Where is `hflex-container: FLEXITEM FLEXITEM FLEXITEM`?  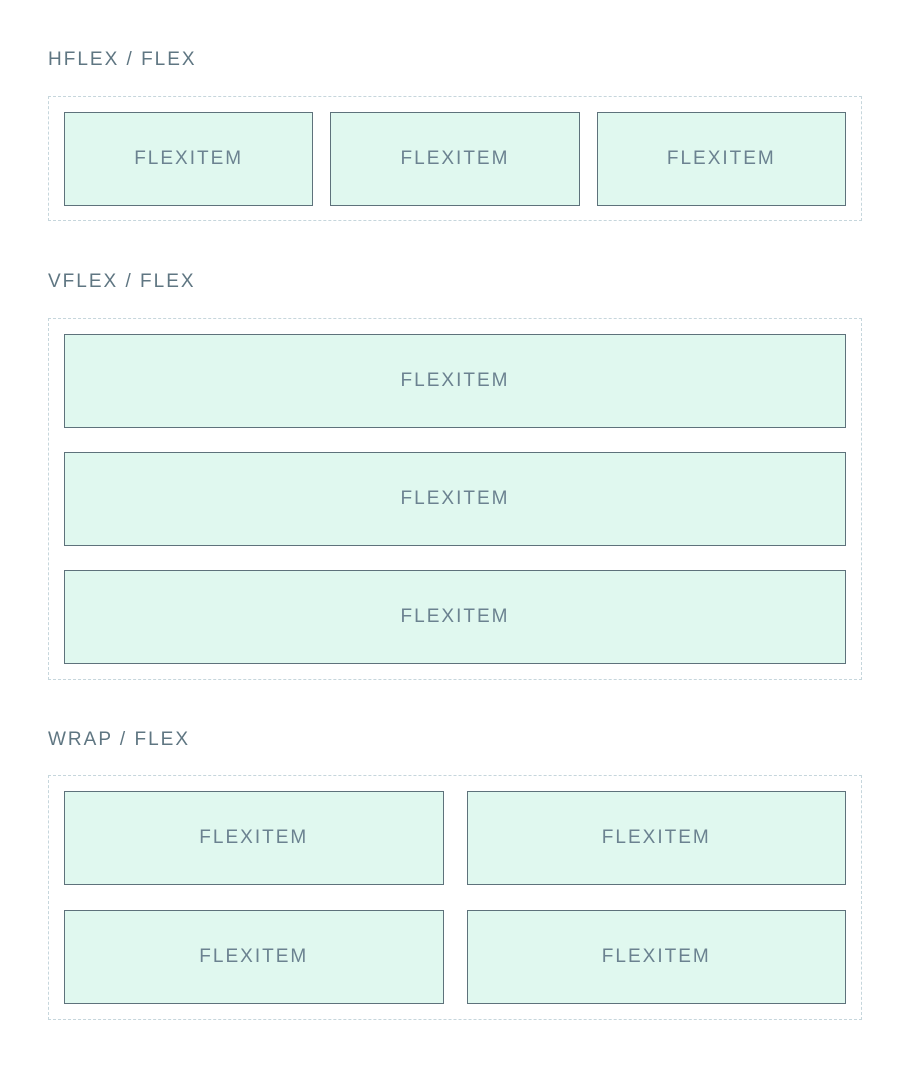 hflex-container: FLEXITEM FLEXITEM FLEXITEM is located at coordinates (455, 158).